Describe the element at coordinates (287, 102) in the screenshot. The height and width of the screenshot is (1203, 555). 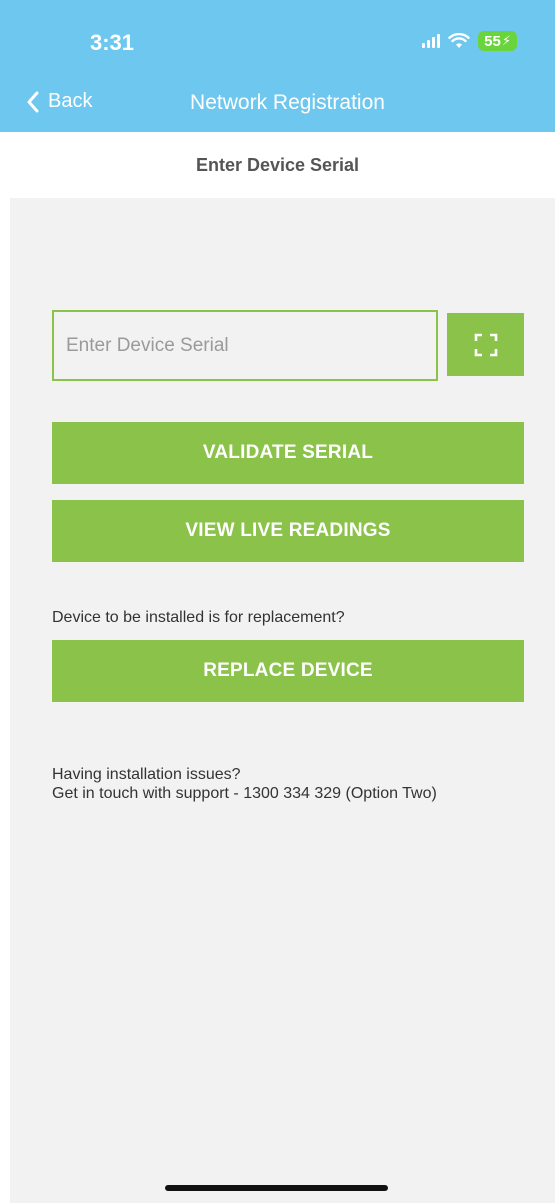
I see `page-title: Network Registration` at that location.